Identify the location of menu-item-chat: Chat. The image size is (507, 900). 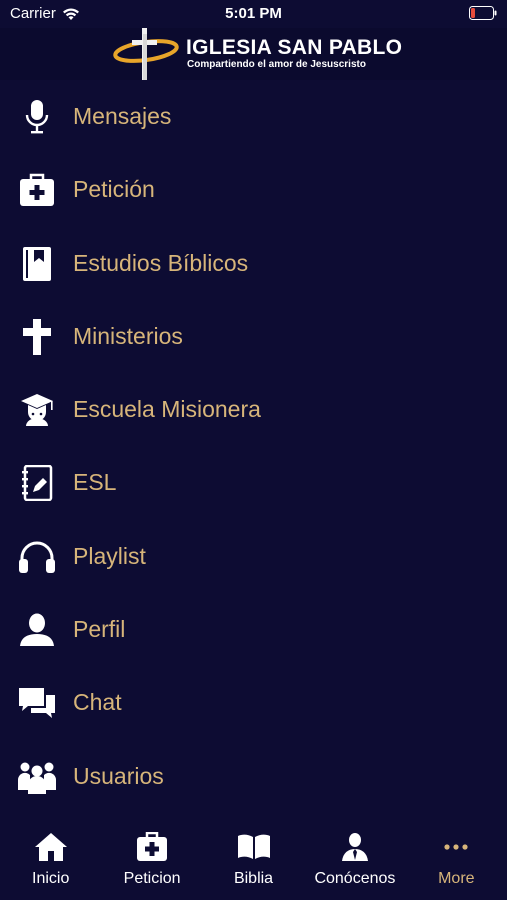
(253, 702).